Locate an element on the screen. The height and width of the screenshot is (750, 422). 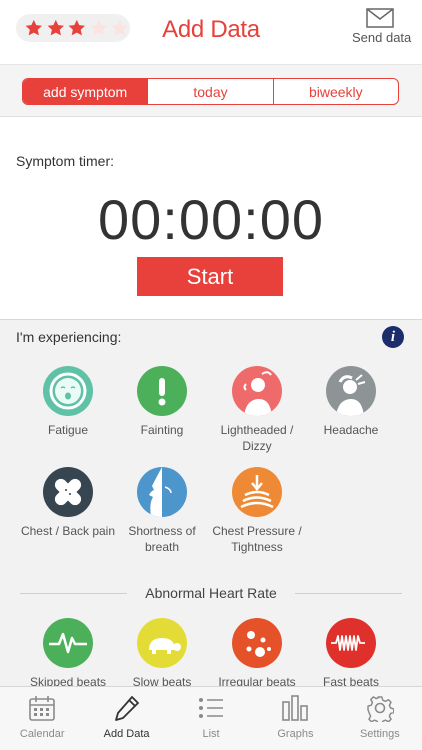
symptom-label: Chest Pressure / Tightness is located at coordinates (257, 539).